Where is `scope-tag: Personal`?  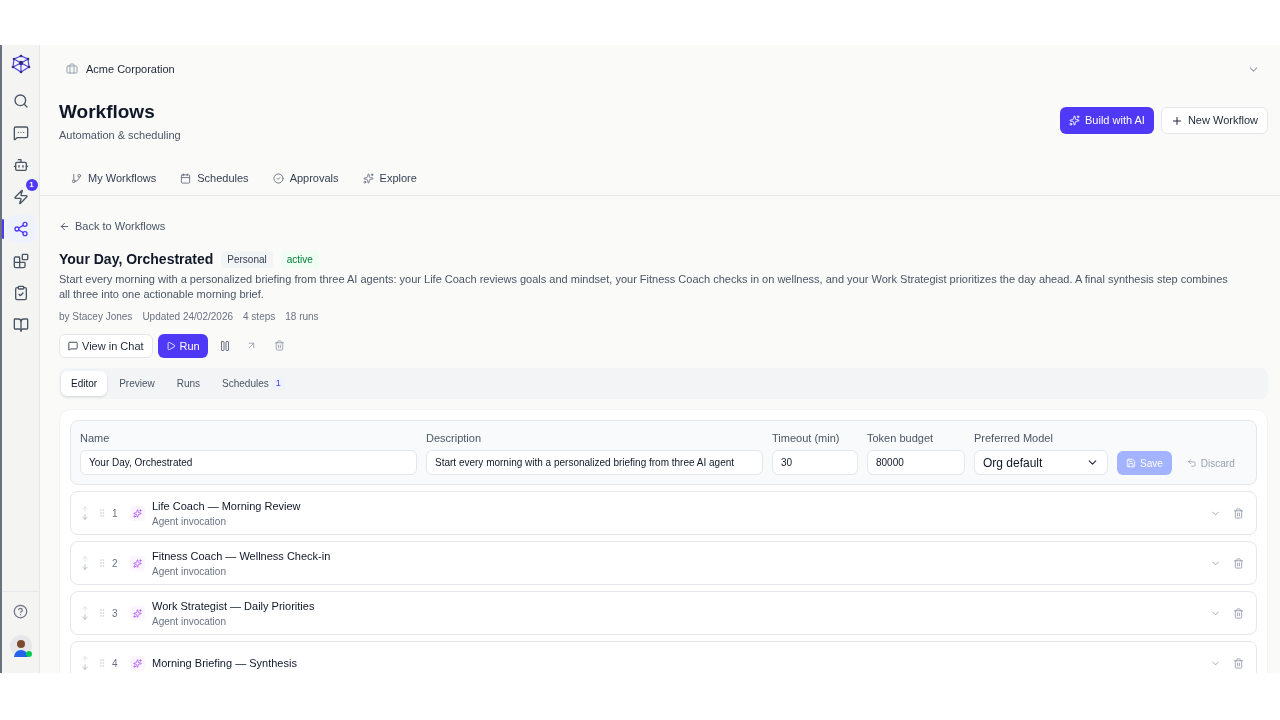
scope-tag: Personal is located at coordinates (247, 259).